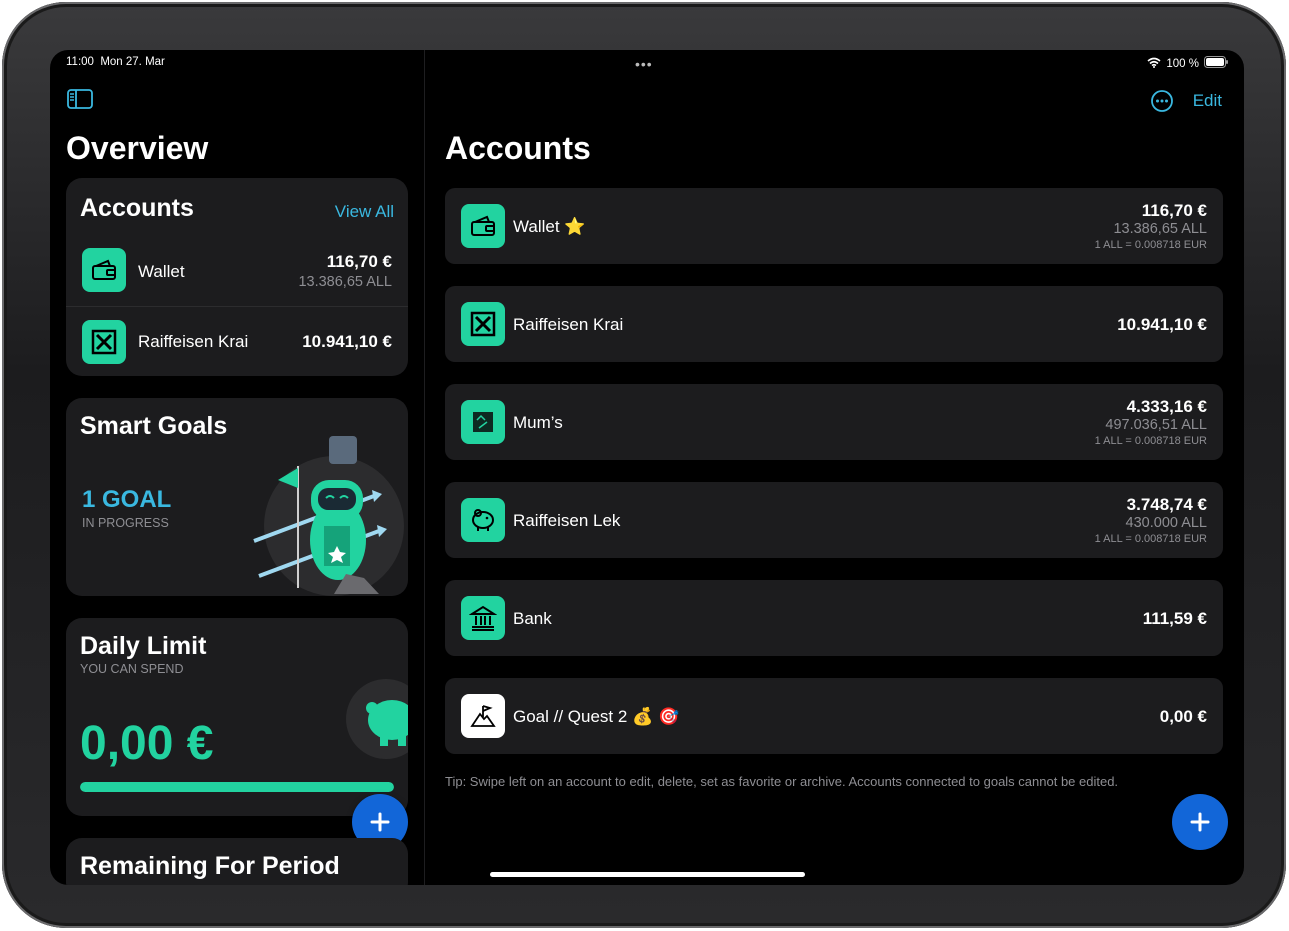 The height and width of the screenshot is (931, 1289). What do you see at coordinates (647, 874) in the screenshot?
I see `home-indicator` at bounding box center [647, 874].